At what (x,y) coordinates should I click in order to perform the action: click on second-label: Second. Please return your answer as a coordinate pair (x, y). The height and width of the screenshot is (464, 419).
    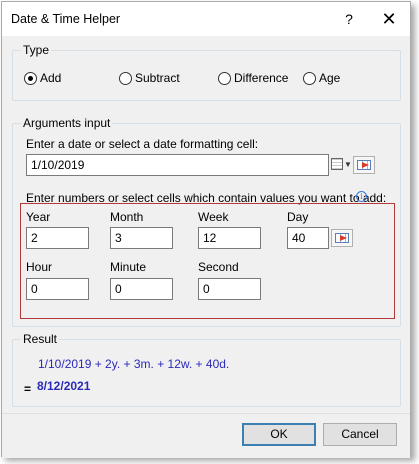
    Looking at the image, I should click on (218, 267).